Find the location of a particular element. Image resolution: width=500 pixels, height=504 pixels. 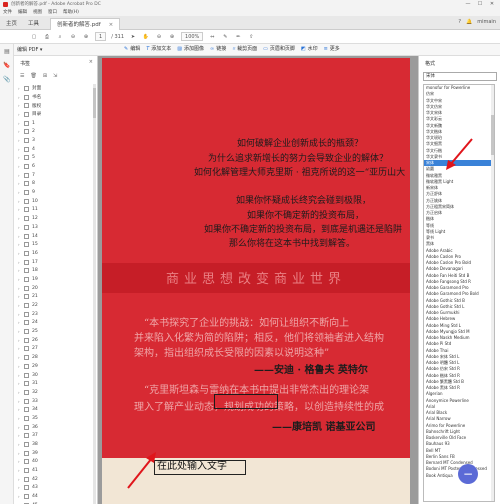

bookmark-item: › 19 is located at coordinates (57, 279).